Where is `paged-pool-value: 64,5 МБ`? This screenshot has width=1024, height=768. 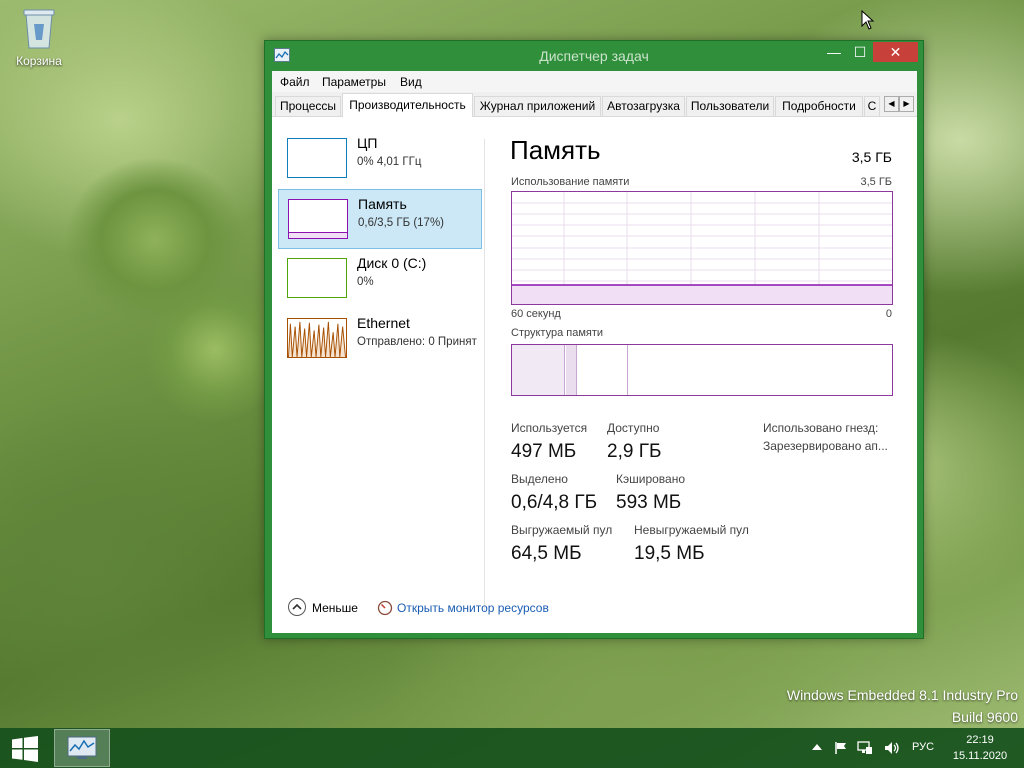
paged-pool-value: 64,5 МБ is located at coordinates (546, 553).